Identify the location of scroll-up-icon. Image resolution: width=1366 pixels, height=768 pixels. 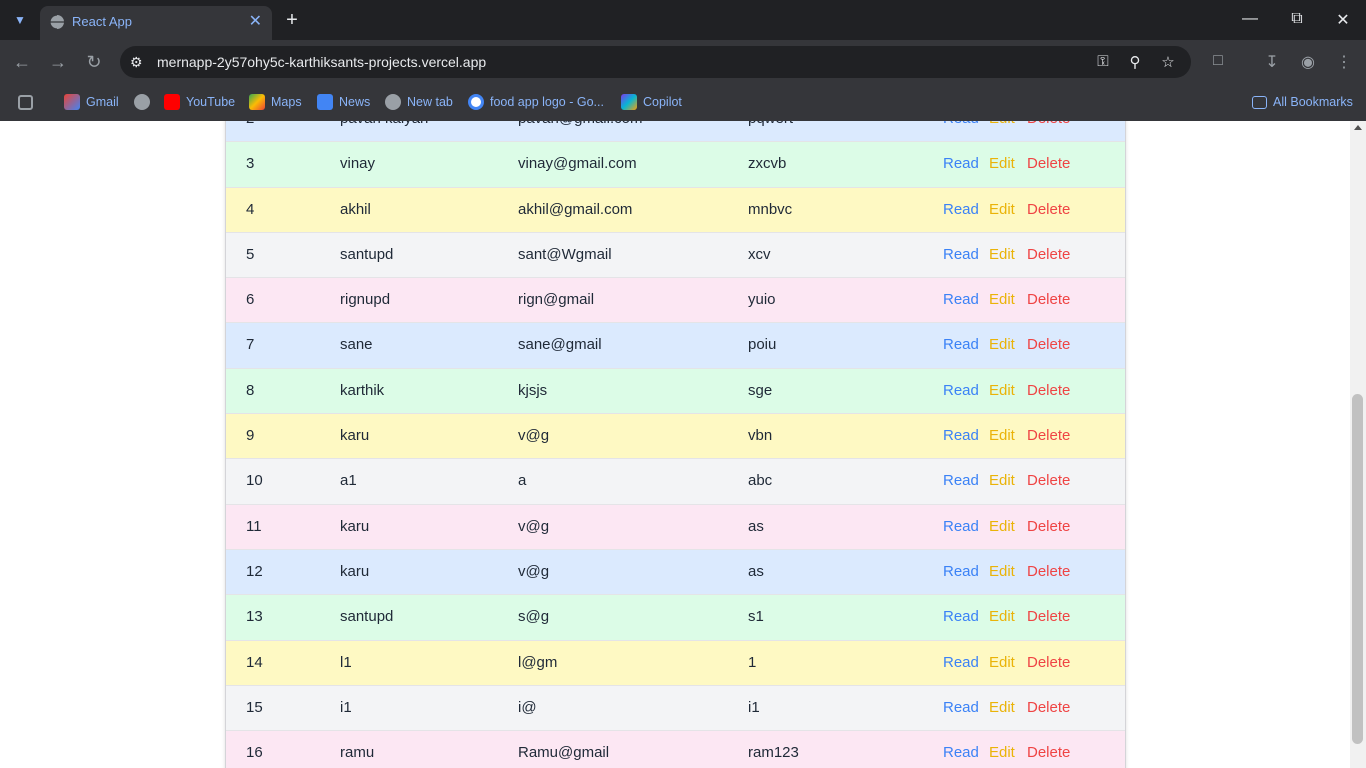
(1358, 127).